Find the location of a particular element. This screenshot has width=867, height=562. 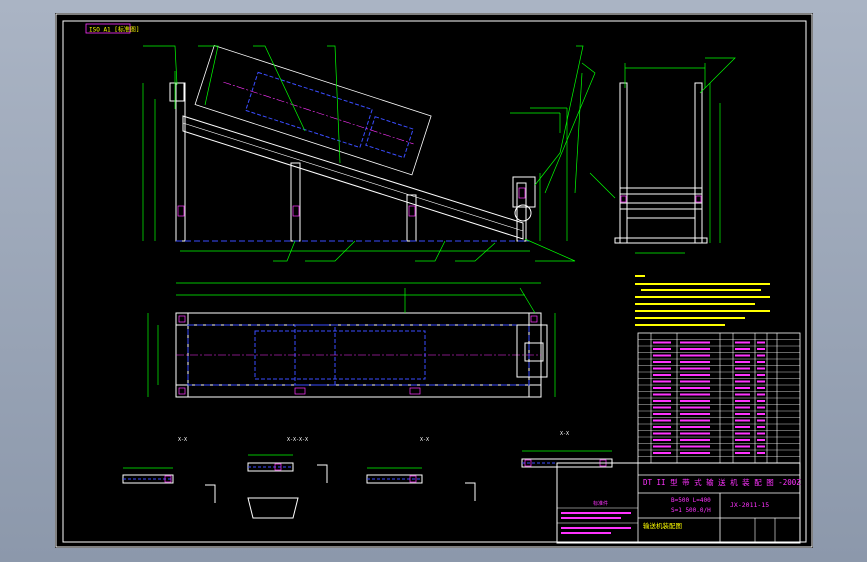

corner-tag: ISO A1 [标准图] is located at coordinates (114, 30).